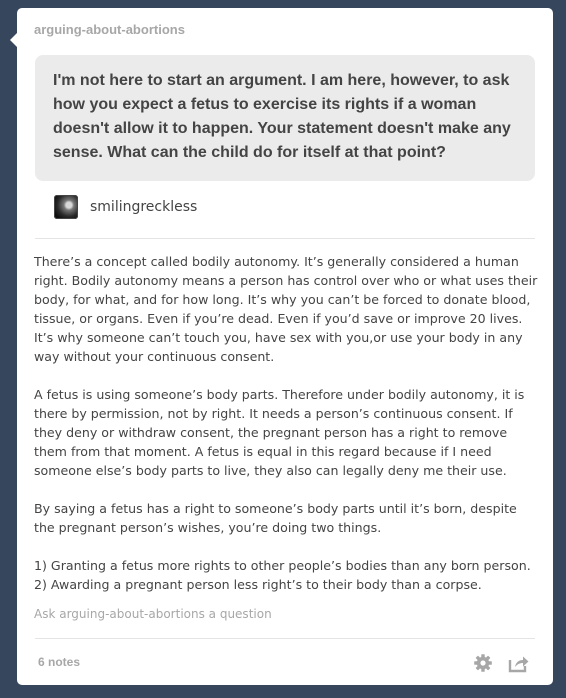 This screenshot has width=566, height=698. Describe the element at coordinates (59, 662) in the screenshot. I see `notes-count: 6 notes` at that location.